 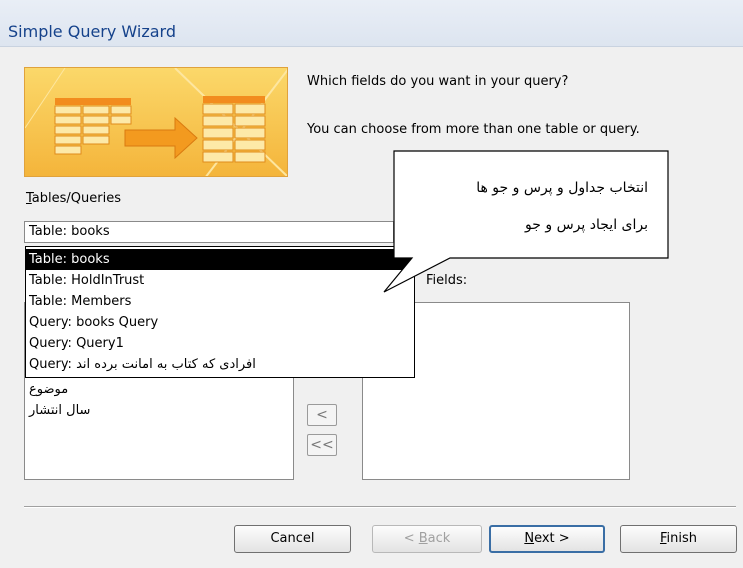 What do you see at coordinates (380, 507) in the screenshot?
I see `separator` at bounding box center [380, 507].